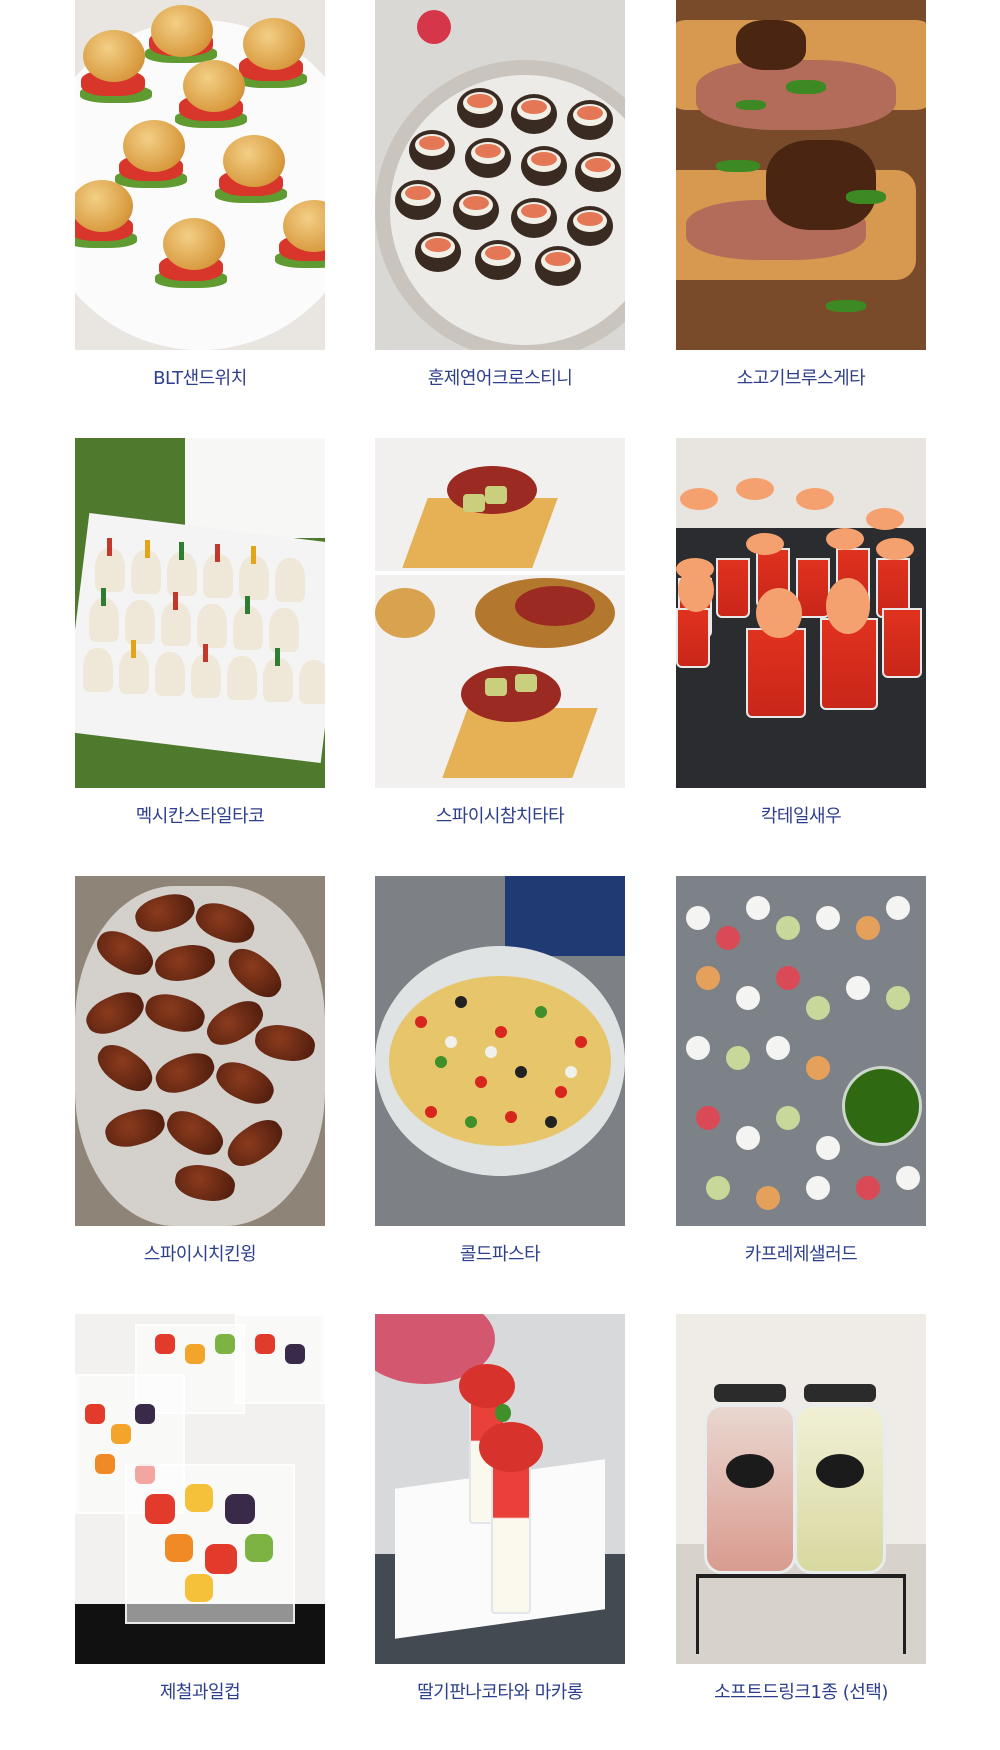 Image resolution: width=1000 pixels, height=1750 pixels. I want to click on cold-pasta-photo, so click(500, 1051).